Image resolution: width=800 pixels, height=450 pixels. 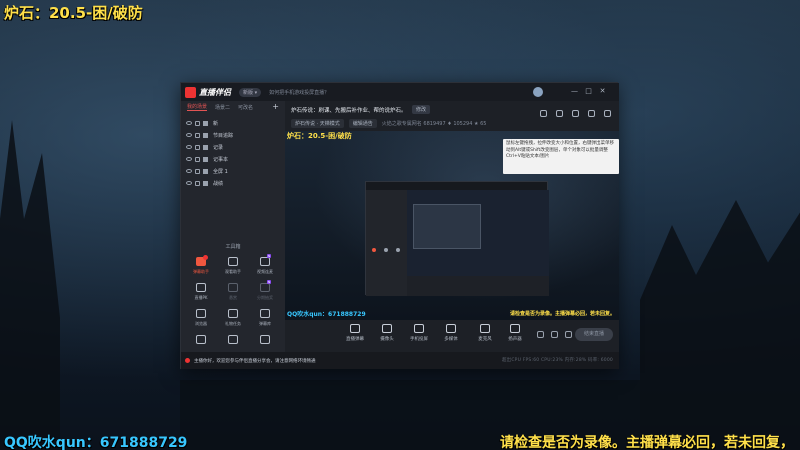 I want to click on recording-warning-overlay: 请检查是否为录像。主播弹幕必回，若未回复，, so click(x=647, y=442).